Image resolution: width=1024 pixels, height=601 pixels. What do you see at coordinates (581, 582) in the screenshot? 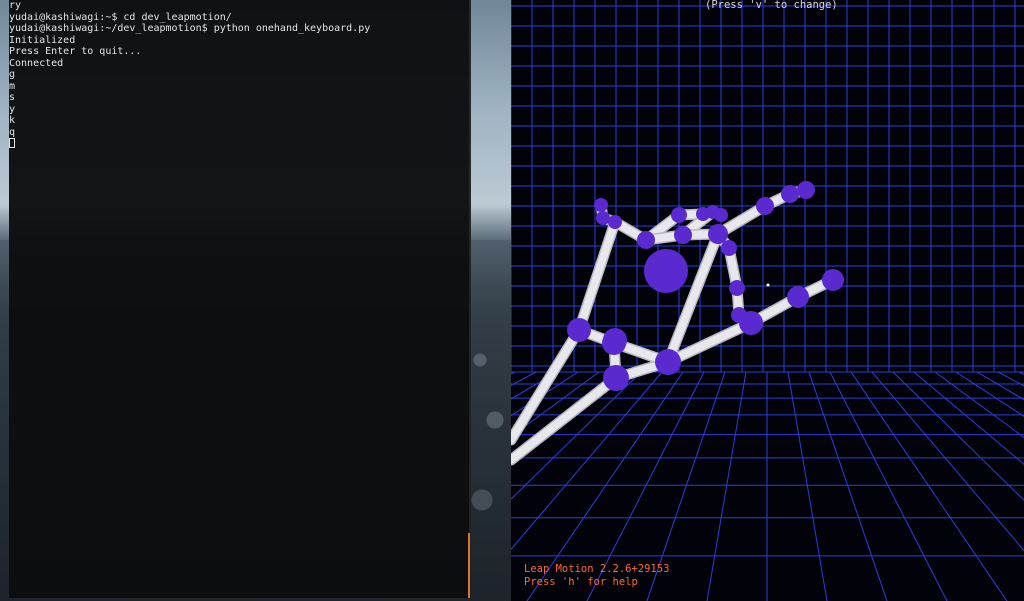
I see `help-hint: Press 'h' for help` at bounding box center [581, 582].